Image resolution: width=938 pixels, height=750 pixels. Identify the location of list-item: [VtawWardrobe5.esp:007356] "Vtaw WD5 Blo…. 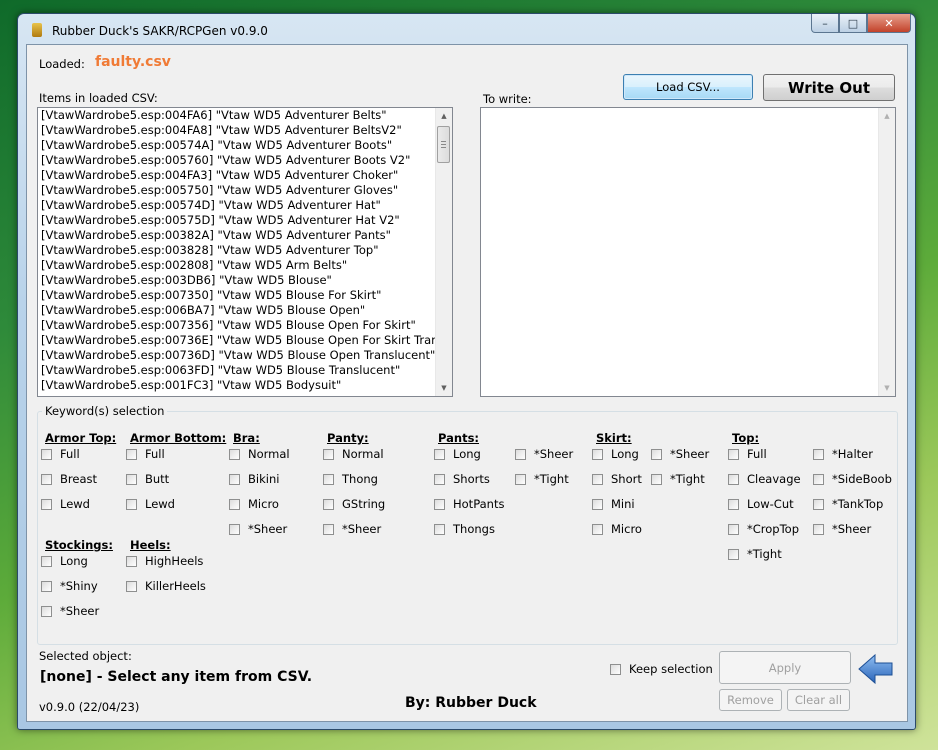
(245, 325).